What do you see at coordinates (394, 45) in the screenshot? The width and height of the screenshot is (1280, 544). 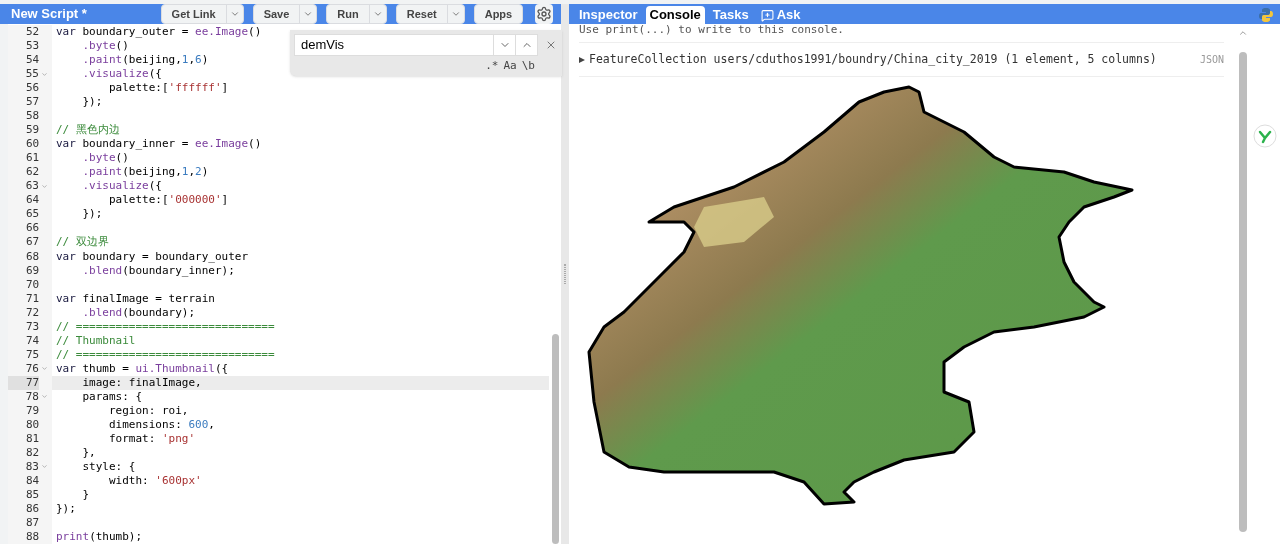 I see `search-input: demVis` at bounding box center [394, 45].